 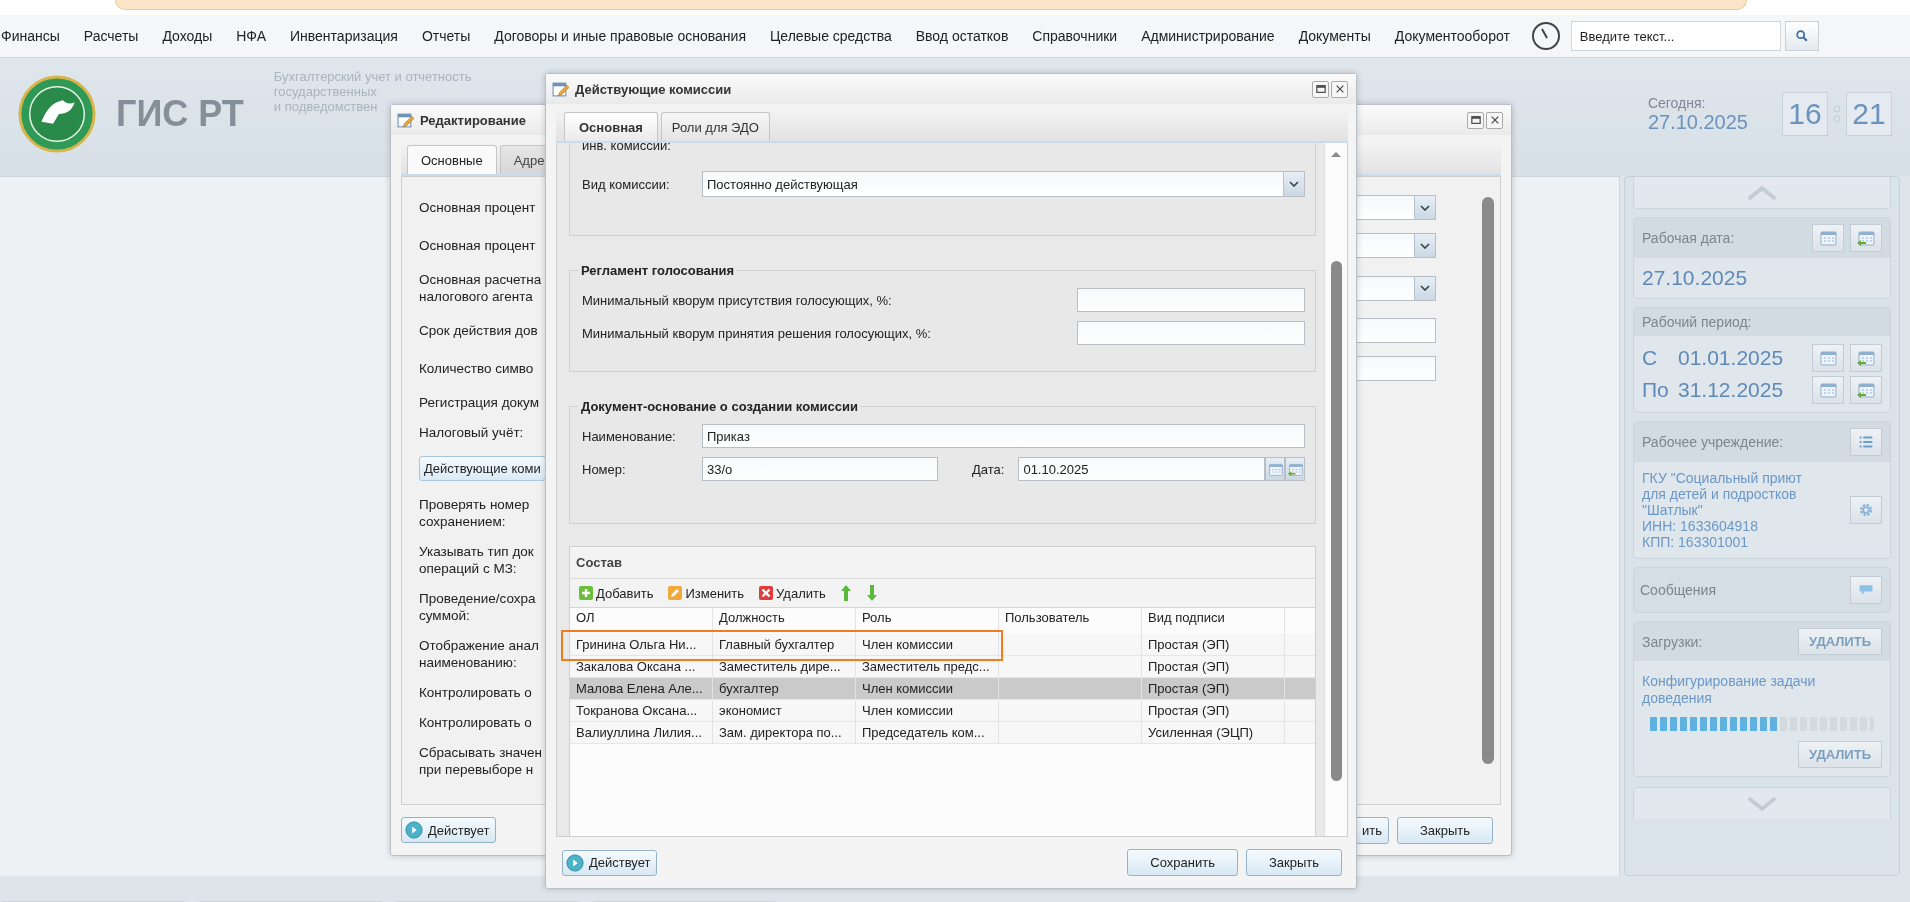 What do you see at coordinates (1003, 184) in the screenshot?
I see `commission-type-dropdown: Постоянно действующая` at bounding box center [1003, 184].